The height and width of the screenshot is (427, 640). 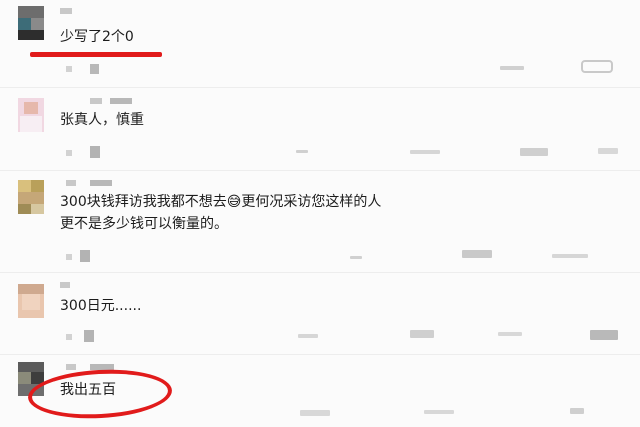 What do you see at coordinates (102, 120) in the screenshot?
I see `comment-text: 张真人，慎重` at bounding box center [102, 120].